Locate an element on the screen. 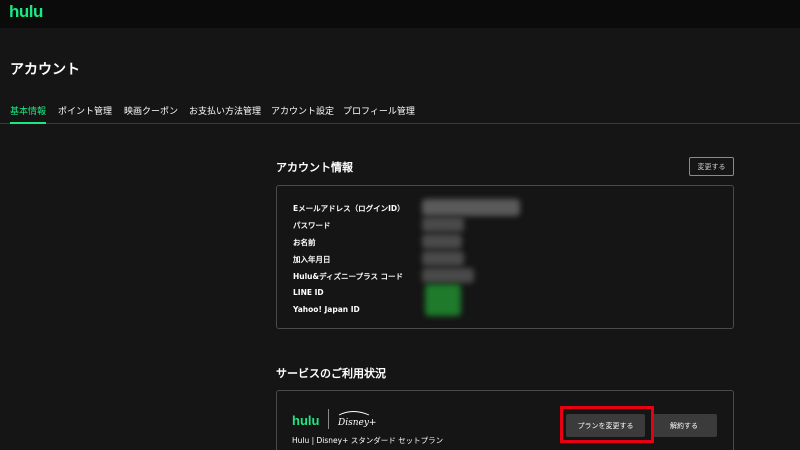 The image size is (800, 450). blurred-name-value is located at coordinates (442, 241).